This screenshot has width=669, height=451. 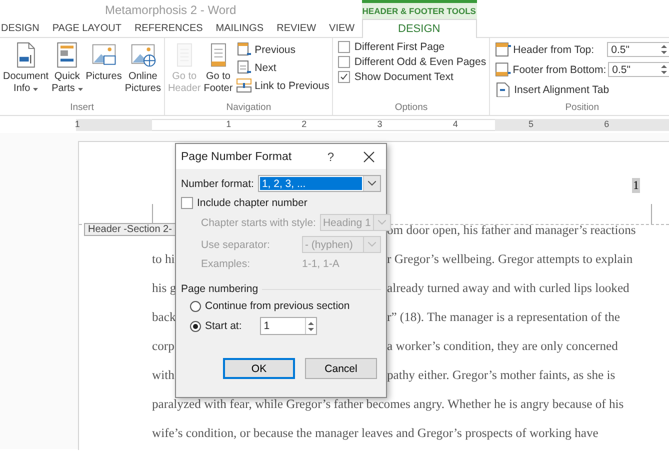 I want to click on spin-label: Header from Top:, so click(x=553, y=50).